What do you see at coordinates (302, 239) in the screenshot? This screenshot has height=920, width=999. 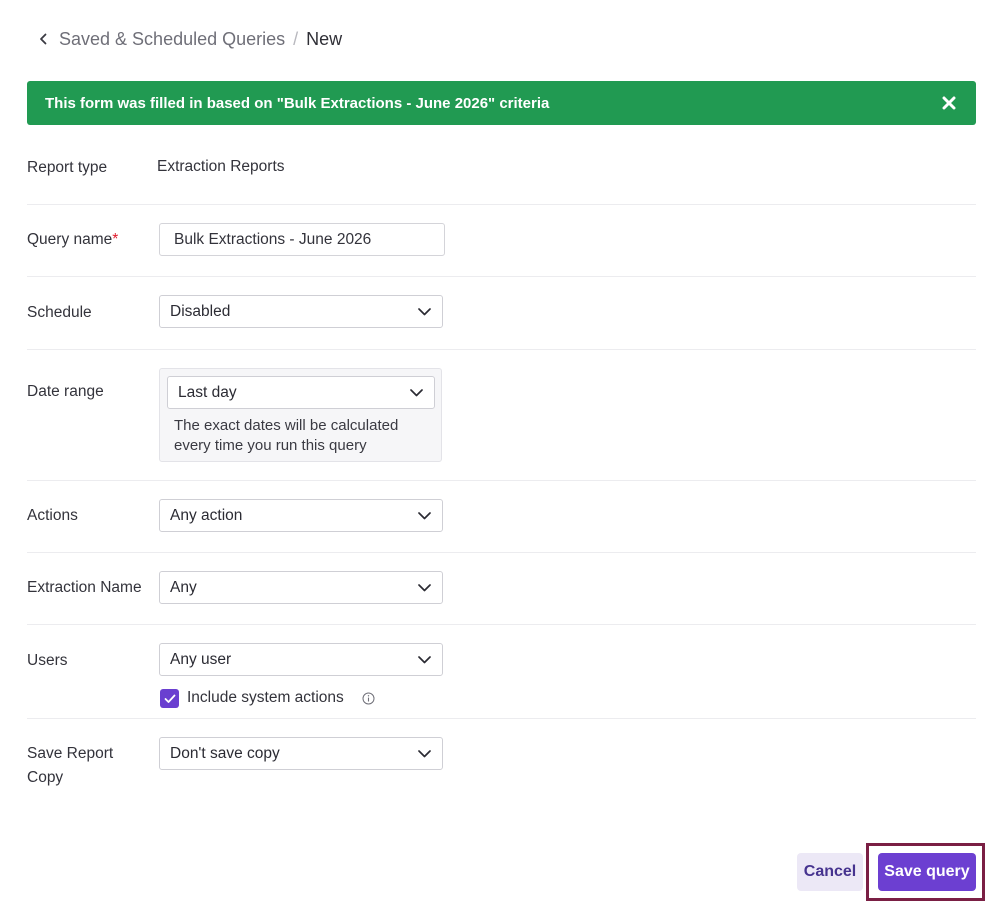 I see `query-name-input` at bounding box center [302, 239].